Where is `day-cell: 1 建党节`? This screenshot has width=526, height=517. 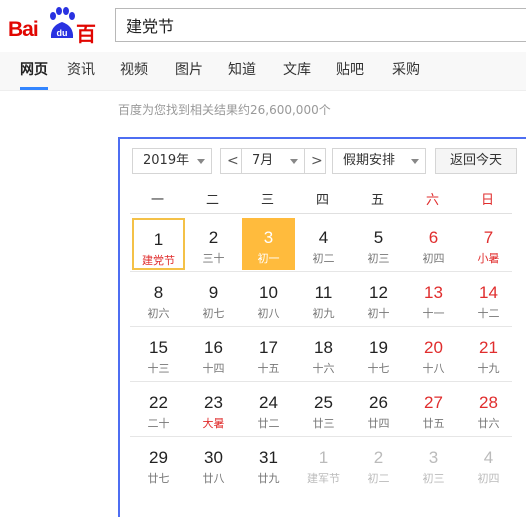 day-cell: 1 建党节 is located at coordinates (158, 244).